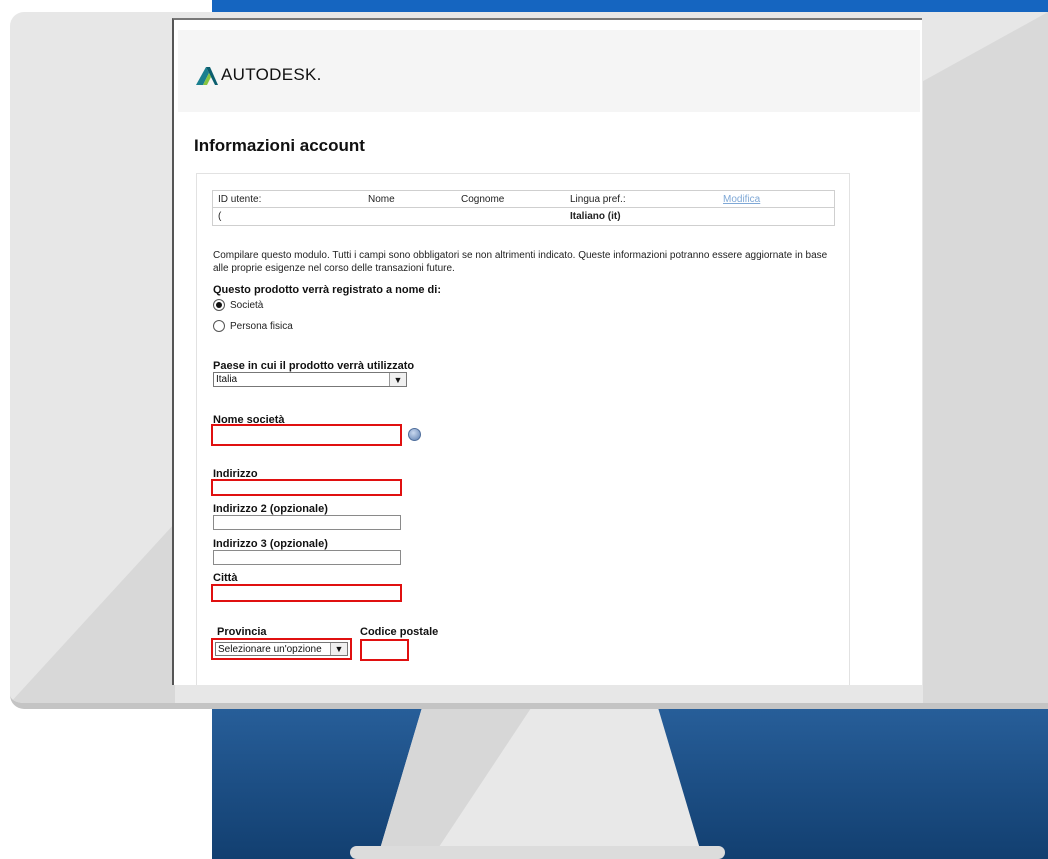 Image resolution: width=1048 pixels, height=859 pixels. Describe the element at coordinates (247, 305) in the screenshot. I see `radio-company-label: Società` at that location.